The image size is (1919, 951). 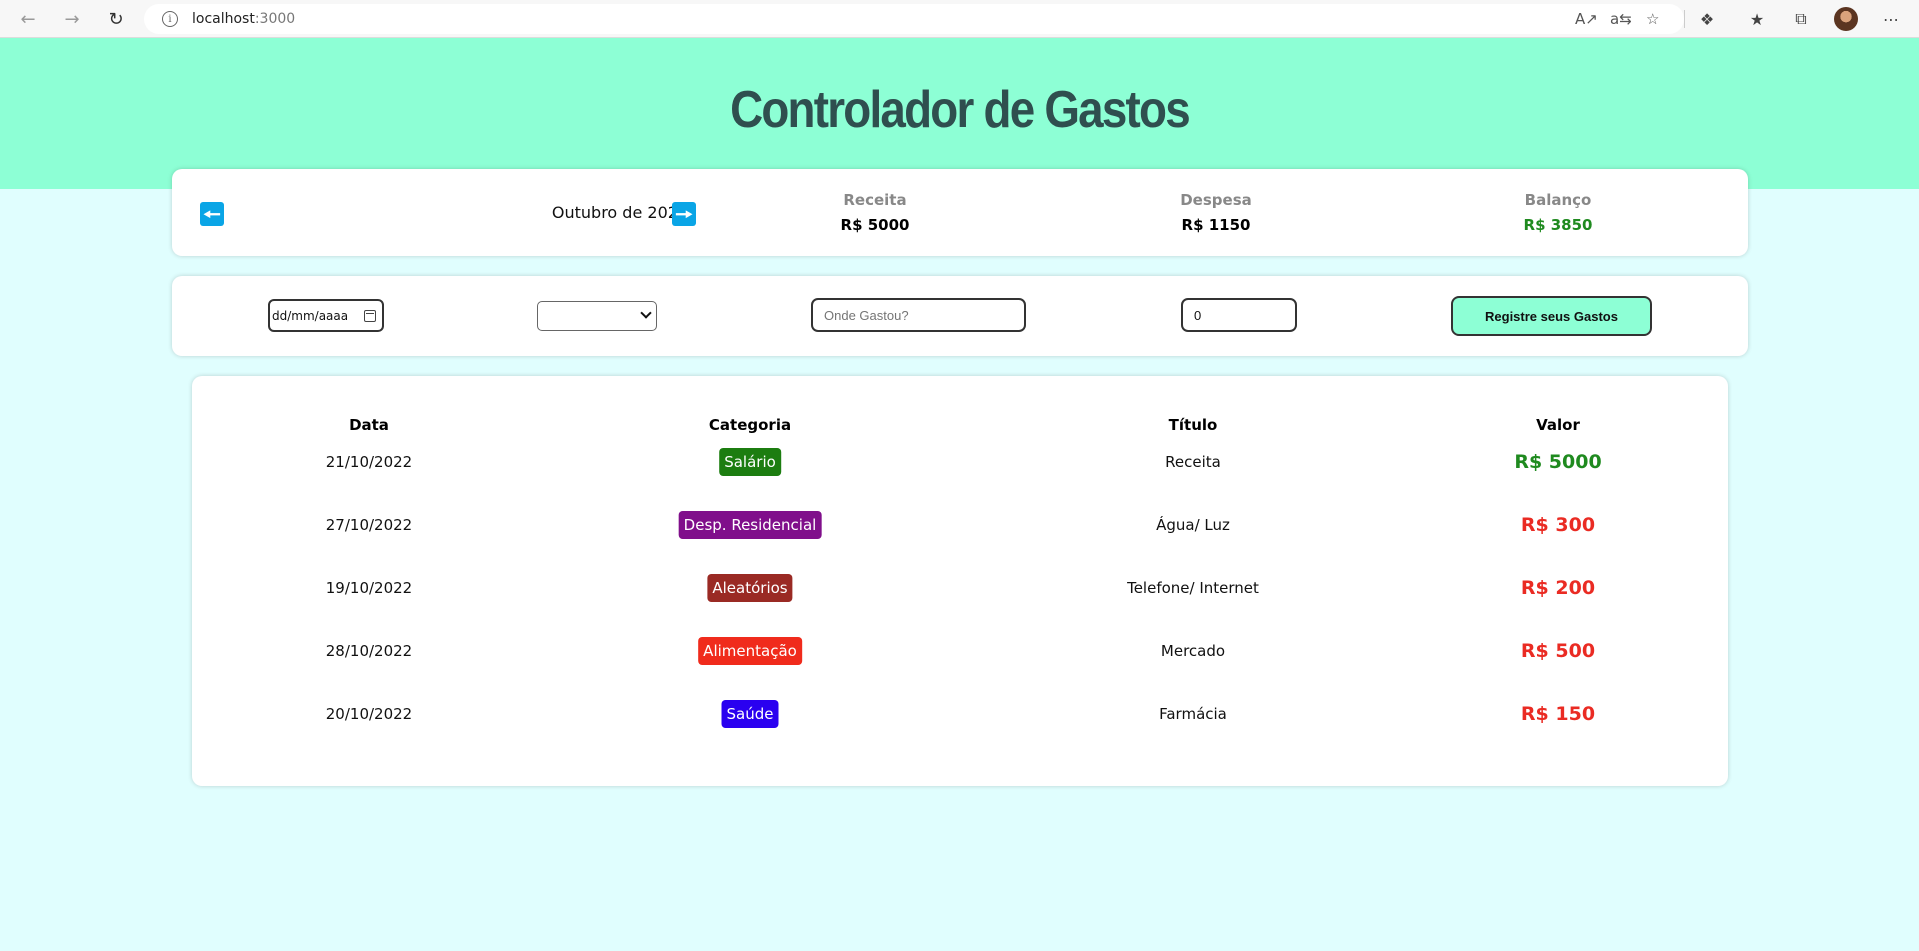 I want to click on arrow-right-icon: 🠖, so click(x=684, y=214).